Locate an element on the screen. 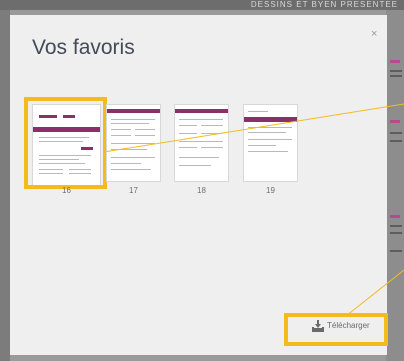  callout-line-thumbnail is located at coordinates (253, 128).